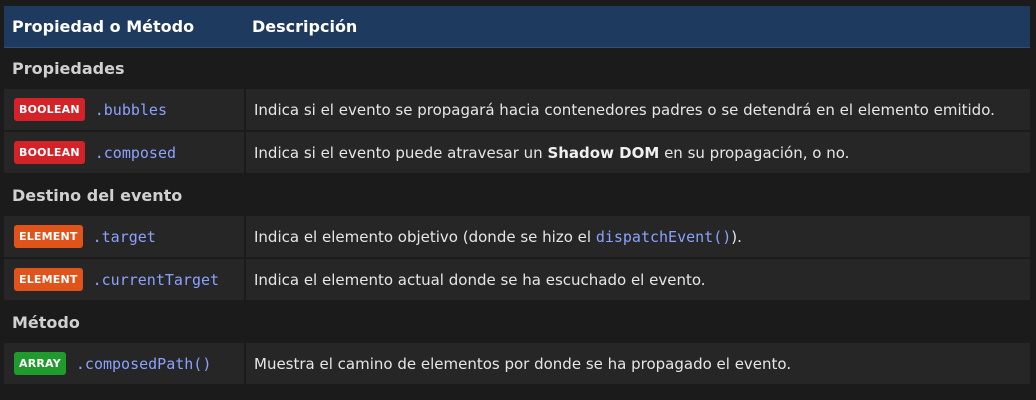 This screenshot has width=1036, height=400. Describe the element at coordinates (135, 152) in the screenshot. I see `property-name: .composed` at that location.